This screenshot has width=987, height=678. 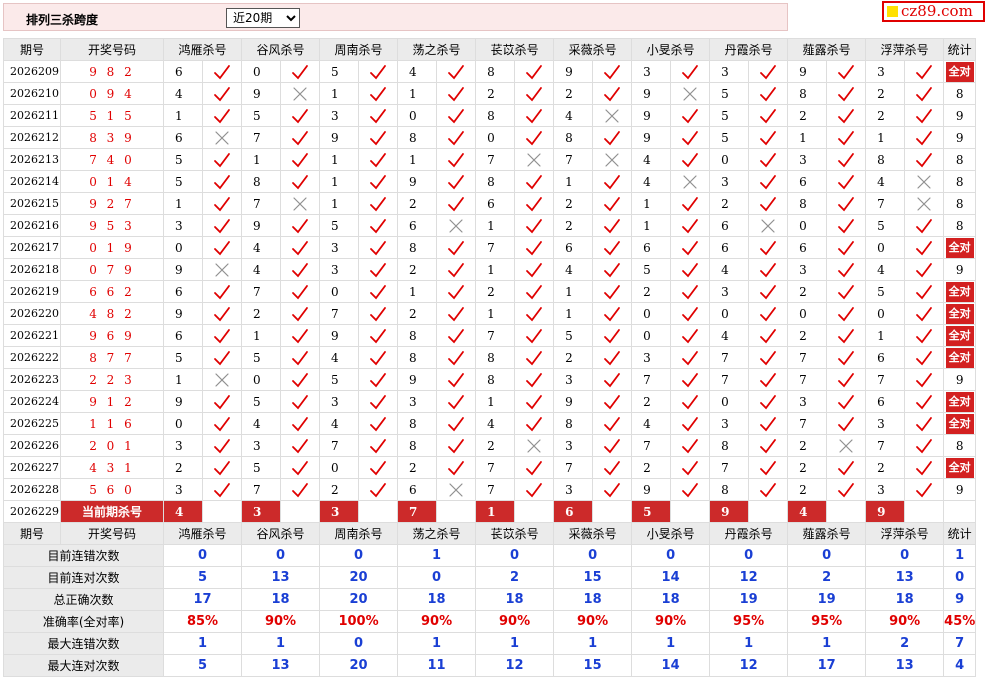 I want to click on issue-number: 2026214, so click(x=32, y=181).